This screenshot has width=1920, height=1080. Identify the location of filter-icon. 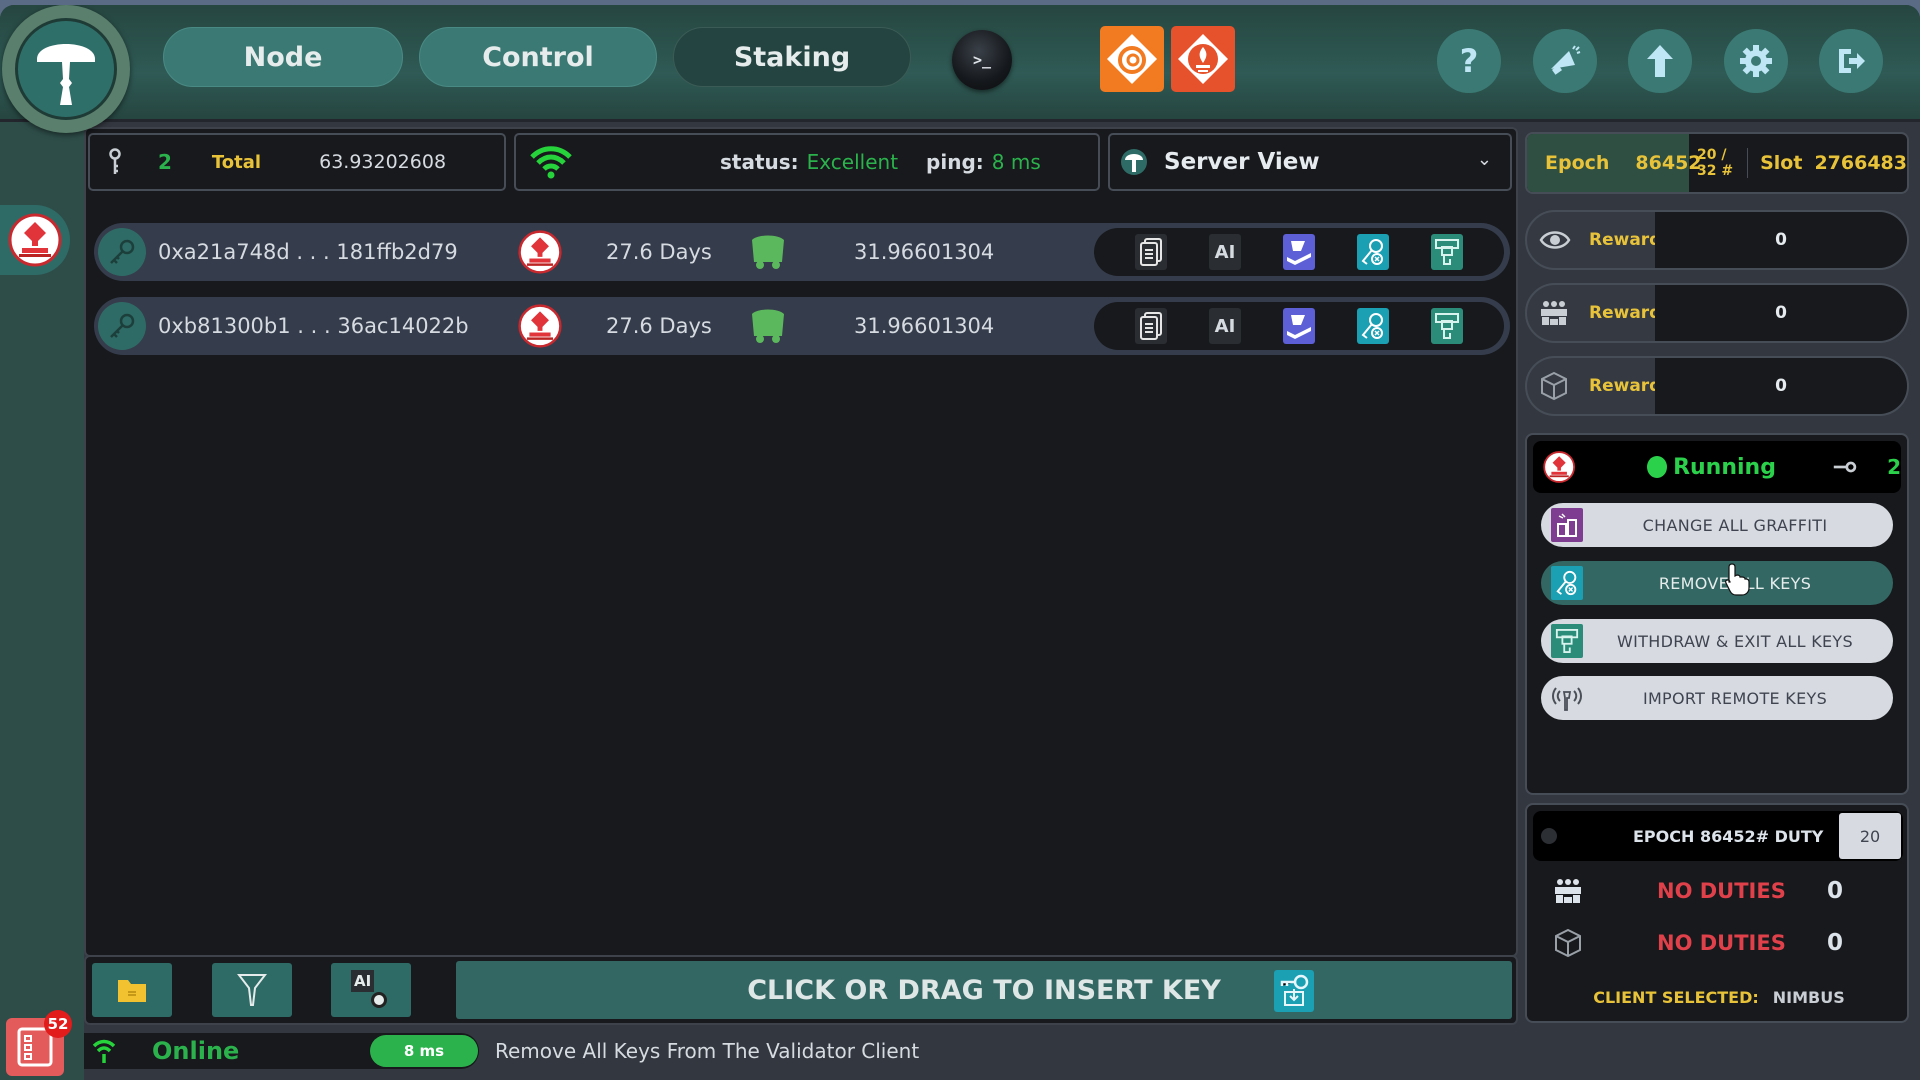
(252, 990).